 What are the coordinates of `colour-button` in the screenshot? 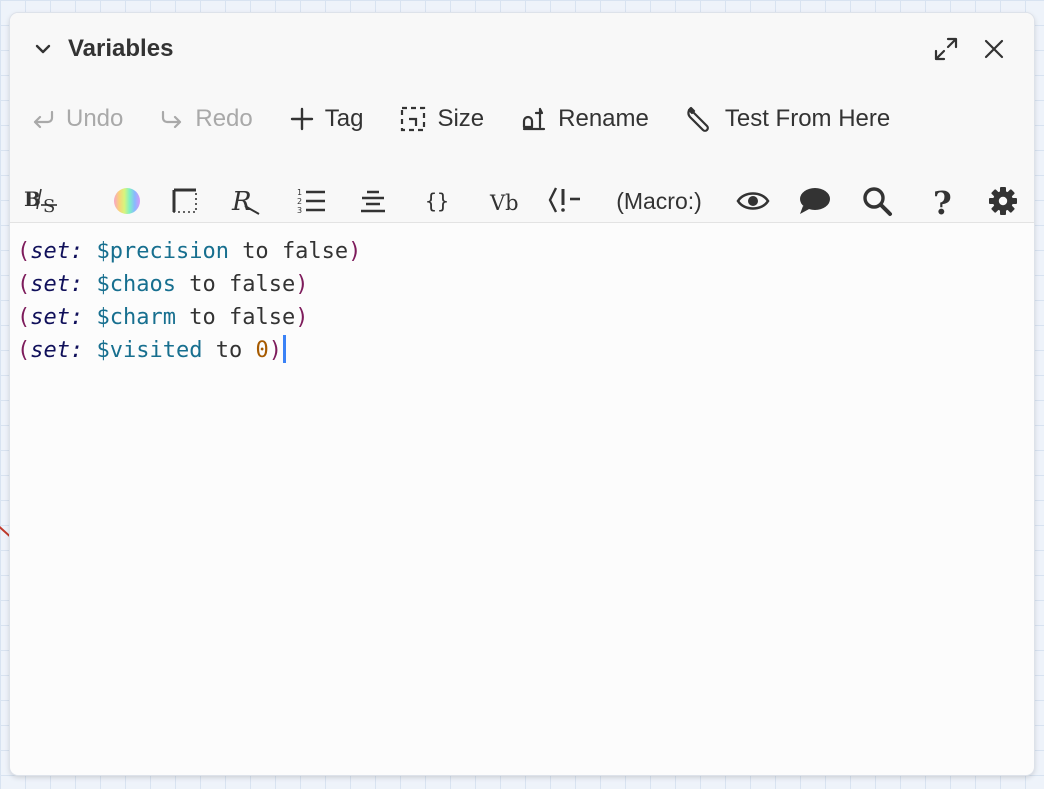 It's located at (127, 201).